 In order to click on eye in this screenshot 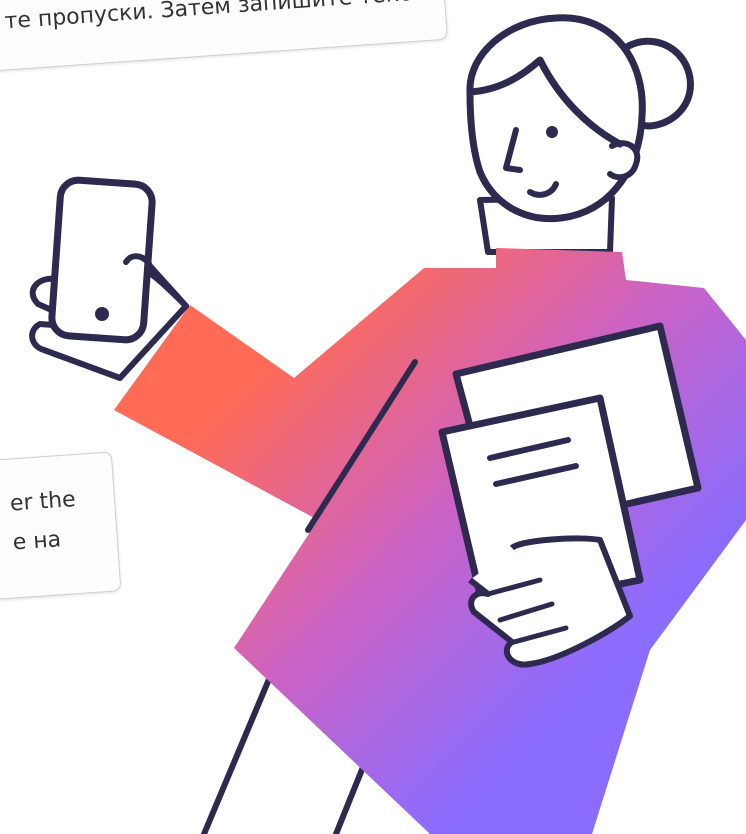, I will do `click(552, 132)`.